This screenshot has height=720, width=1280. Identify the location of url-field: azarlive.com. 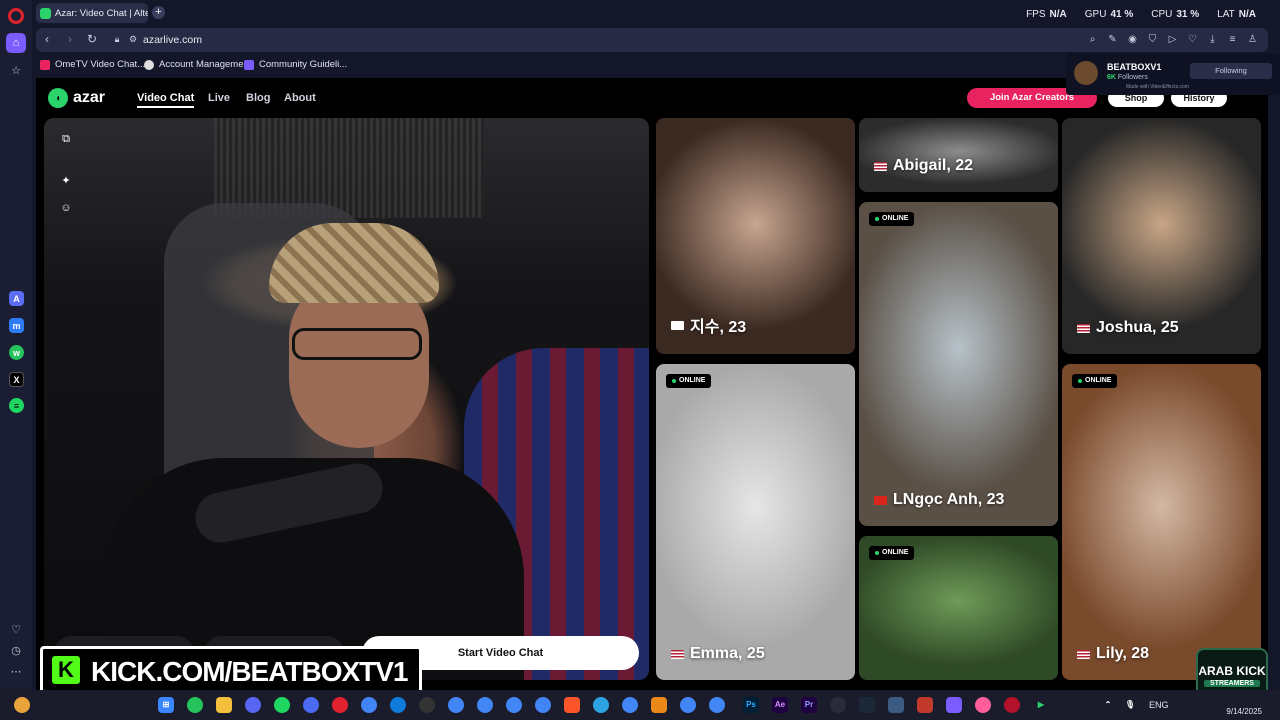
(172, 40).